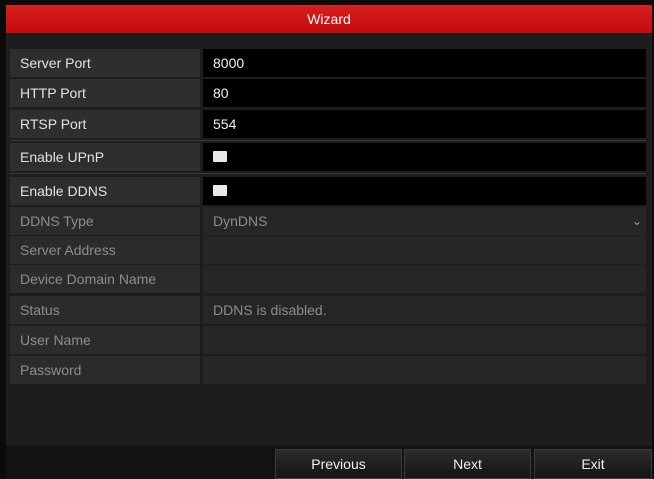 The image size is (654, 479). Describe the element at coordinates (105, 191) in the screenshot. I see `enable-ddns-label: Enable DDNS` at that location.